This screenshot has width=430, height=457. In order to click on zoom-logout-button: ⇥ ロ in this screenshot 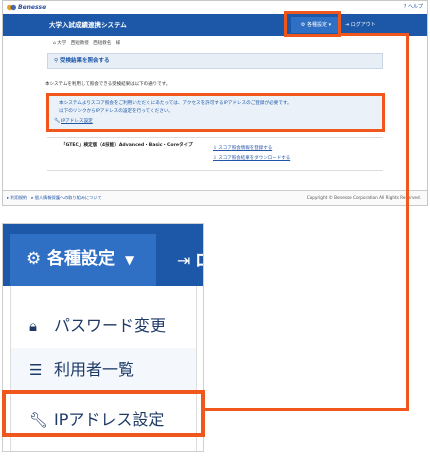, I will do `click(187, 260)`.